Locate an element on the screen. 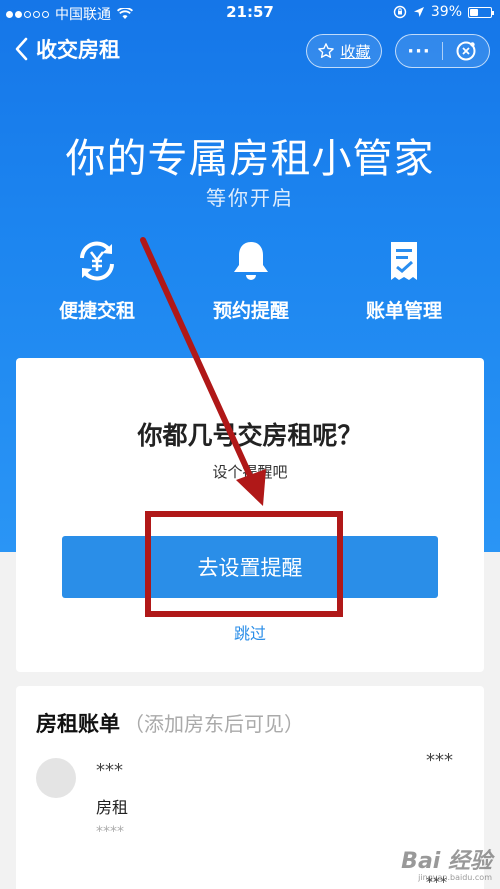 This screenshot has height=889, width=500. orientation-lock-icon is located at coordinates (400, 12).